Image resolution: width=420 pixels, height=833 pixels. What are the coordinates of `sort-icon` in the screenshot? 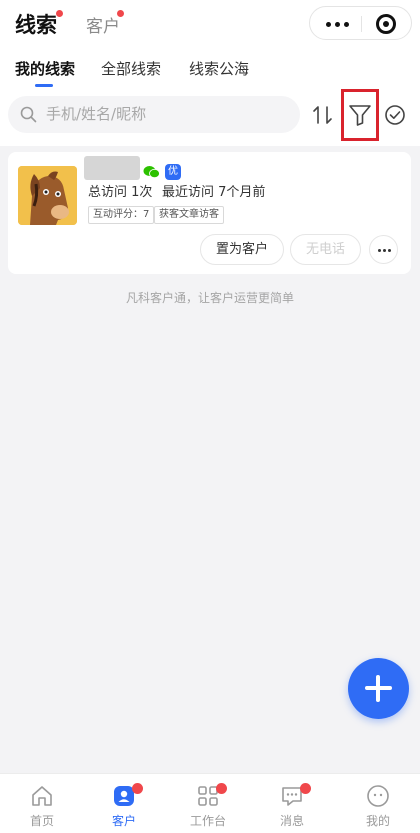 It's located at (323, 115).